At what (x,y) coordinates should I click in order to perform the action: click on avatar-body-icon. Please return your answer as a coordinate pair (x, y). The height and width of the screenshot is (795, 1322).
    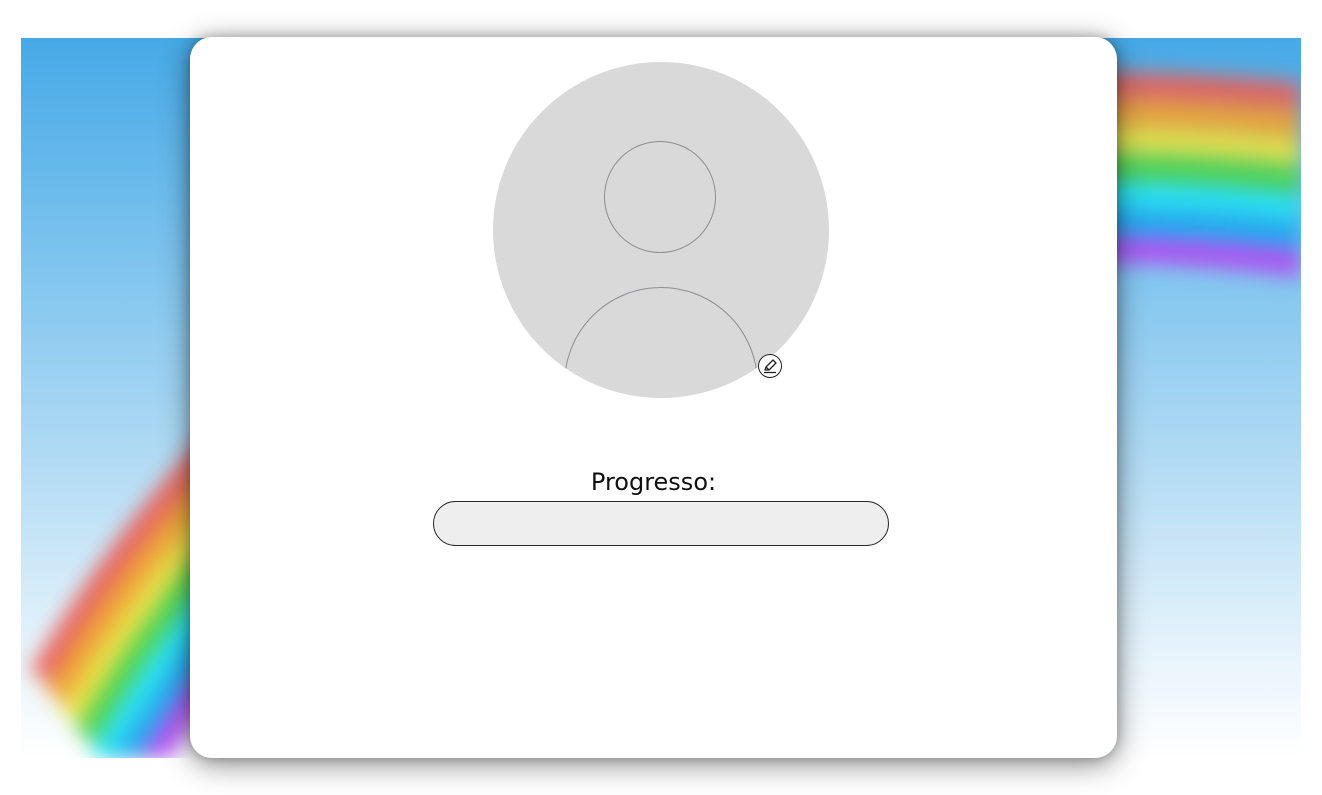
    Looking at the image, I should click on (661, 342).